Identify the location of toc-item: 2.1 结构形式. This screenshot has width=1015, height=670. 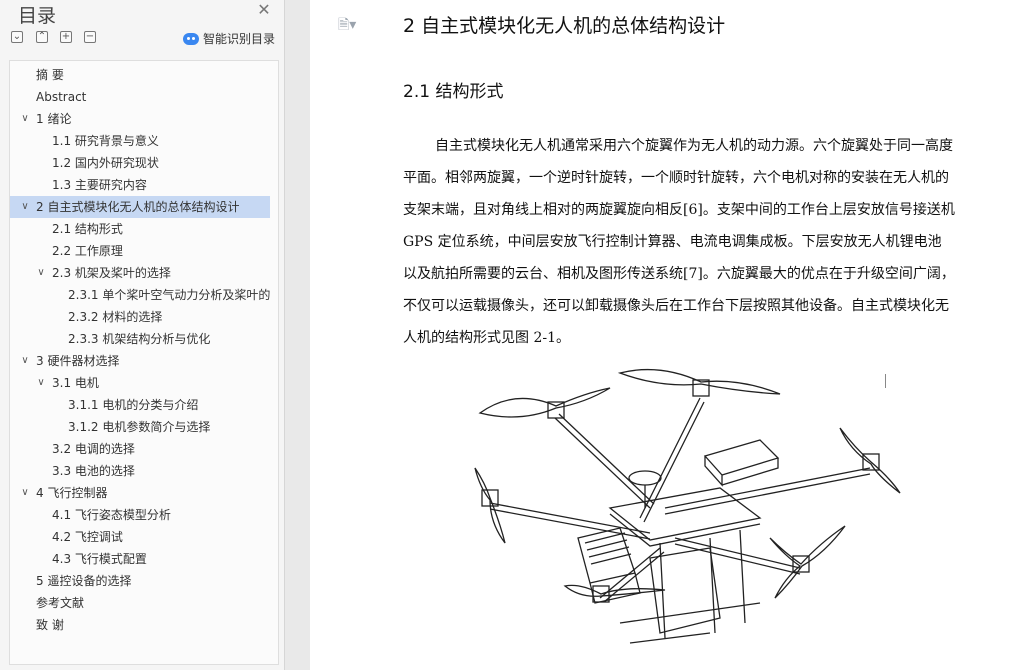
(140, 229).